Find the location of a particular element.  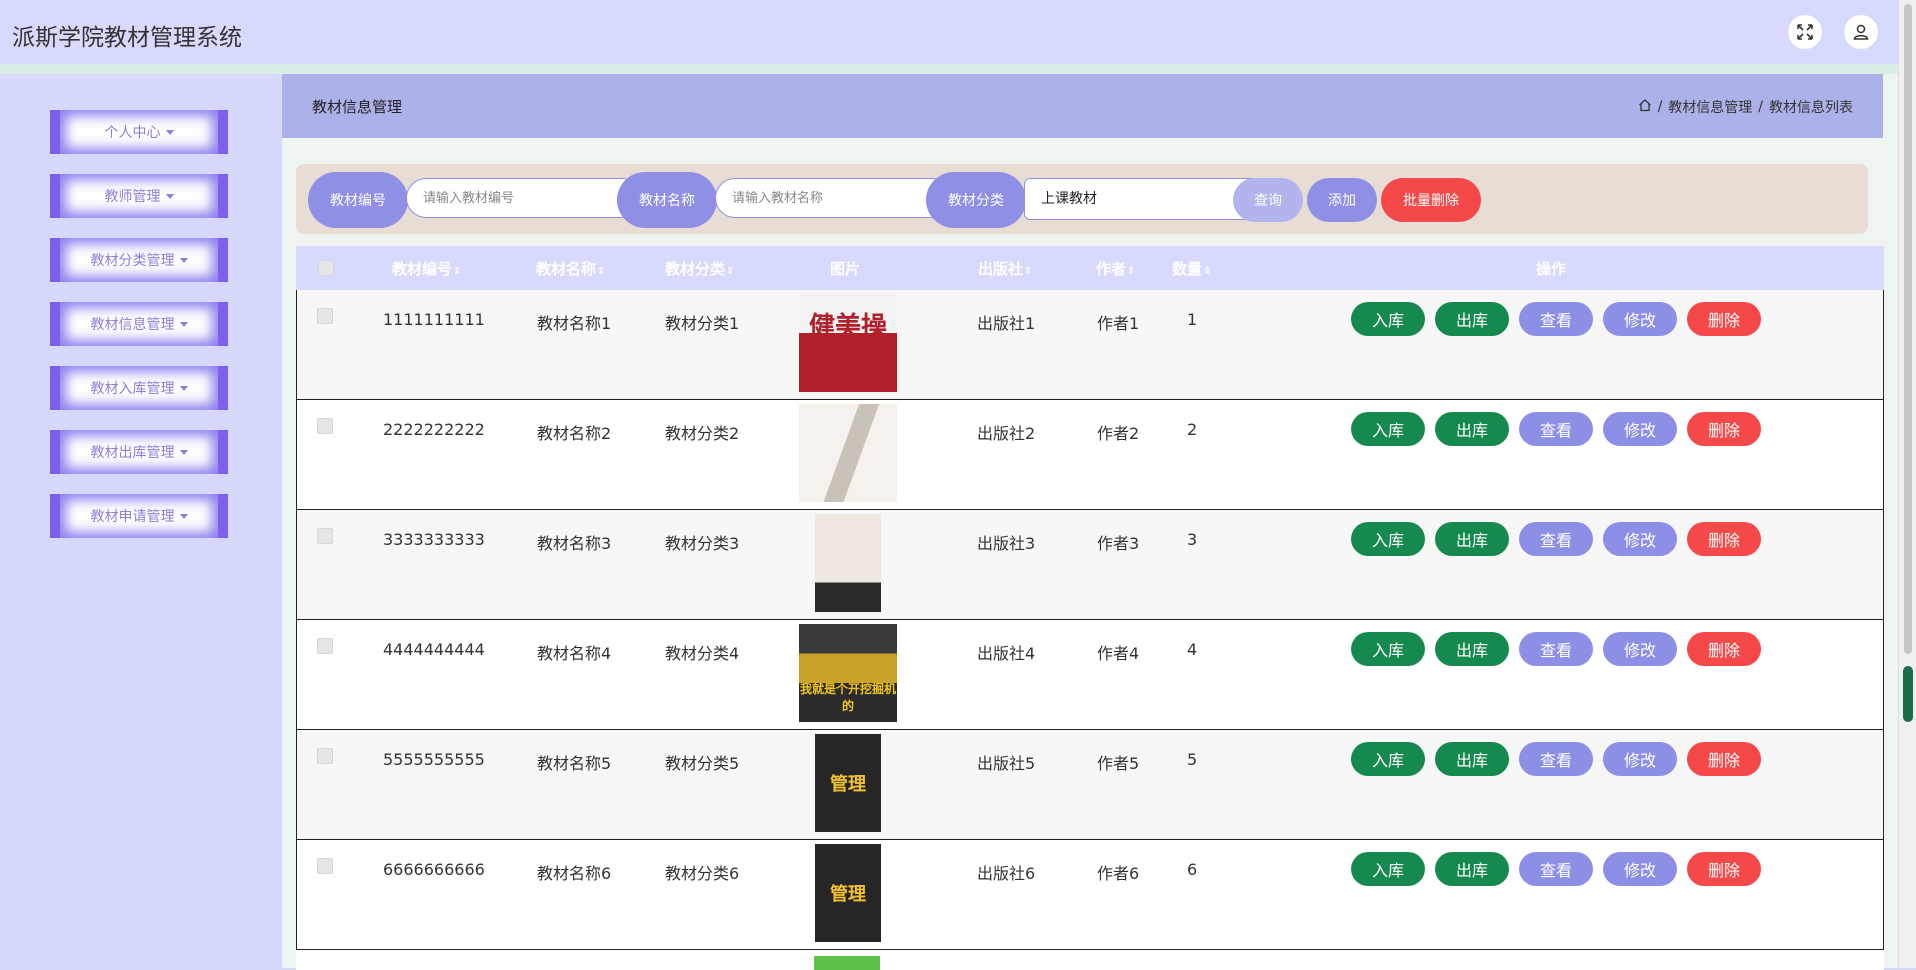

book-cover-image: 我就是个开挖掘机的 is located at coordinates (848, 673).